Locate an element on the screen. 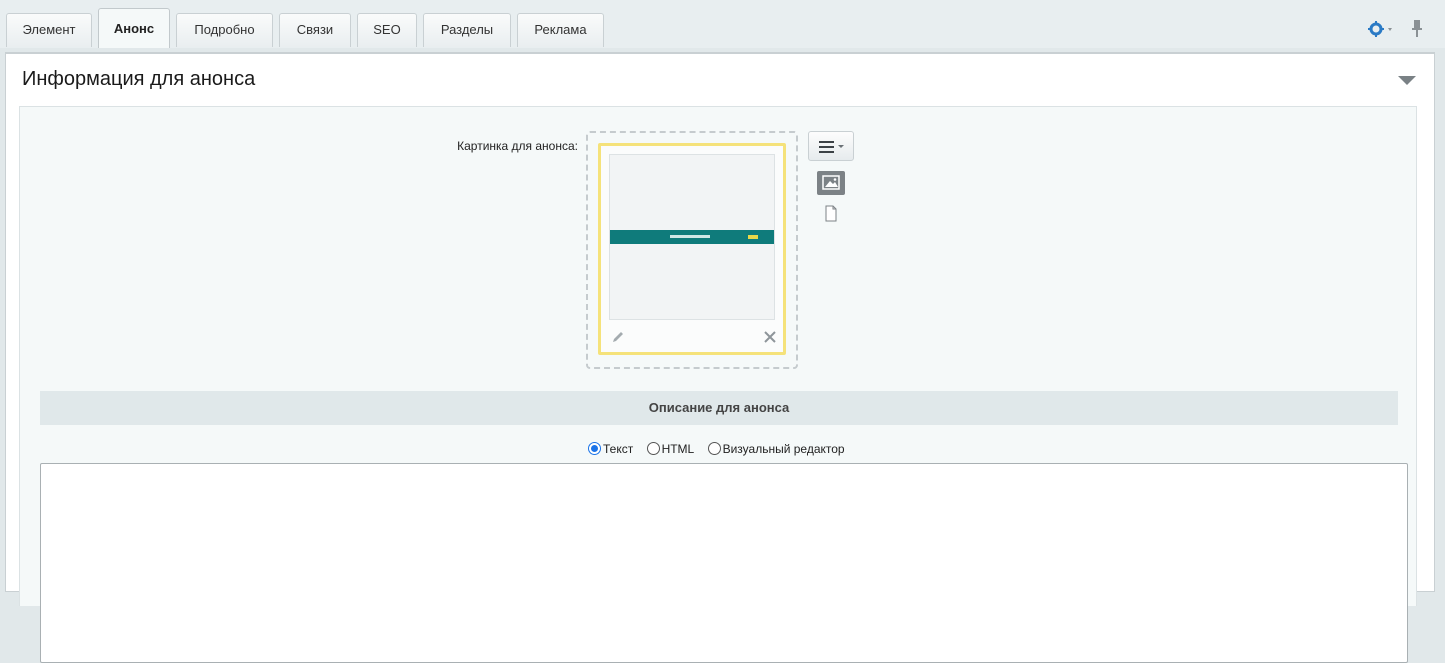 The width and height of the screenshot is (1445, 663). section-title: Информация для анонса is located at coordinates (139, 79).